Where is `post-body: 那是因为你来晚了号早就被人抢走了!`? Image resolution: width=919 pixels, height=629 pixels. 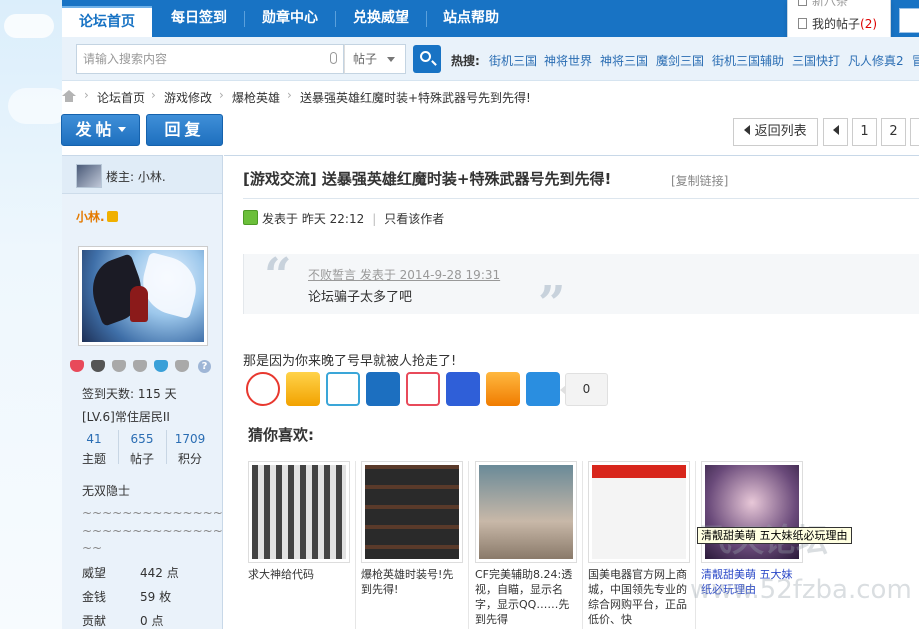 post-body: 那是因为你来晚了号早就被人抢走了! is located at coordinates (350, 361).